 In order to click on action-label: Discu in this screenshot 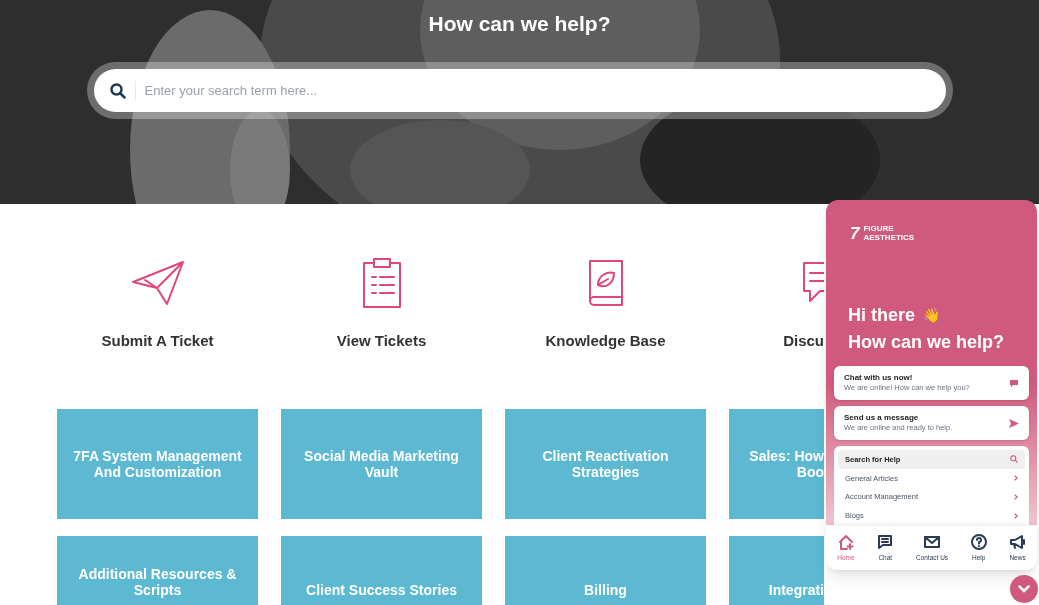, I will do `click(803, 341)`.